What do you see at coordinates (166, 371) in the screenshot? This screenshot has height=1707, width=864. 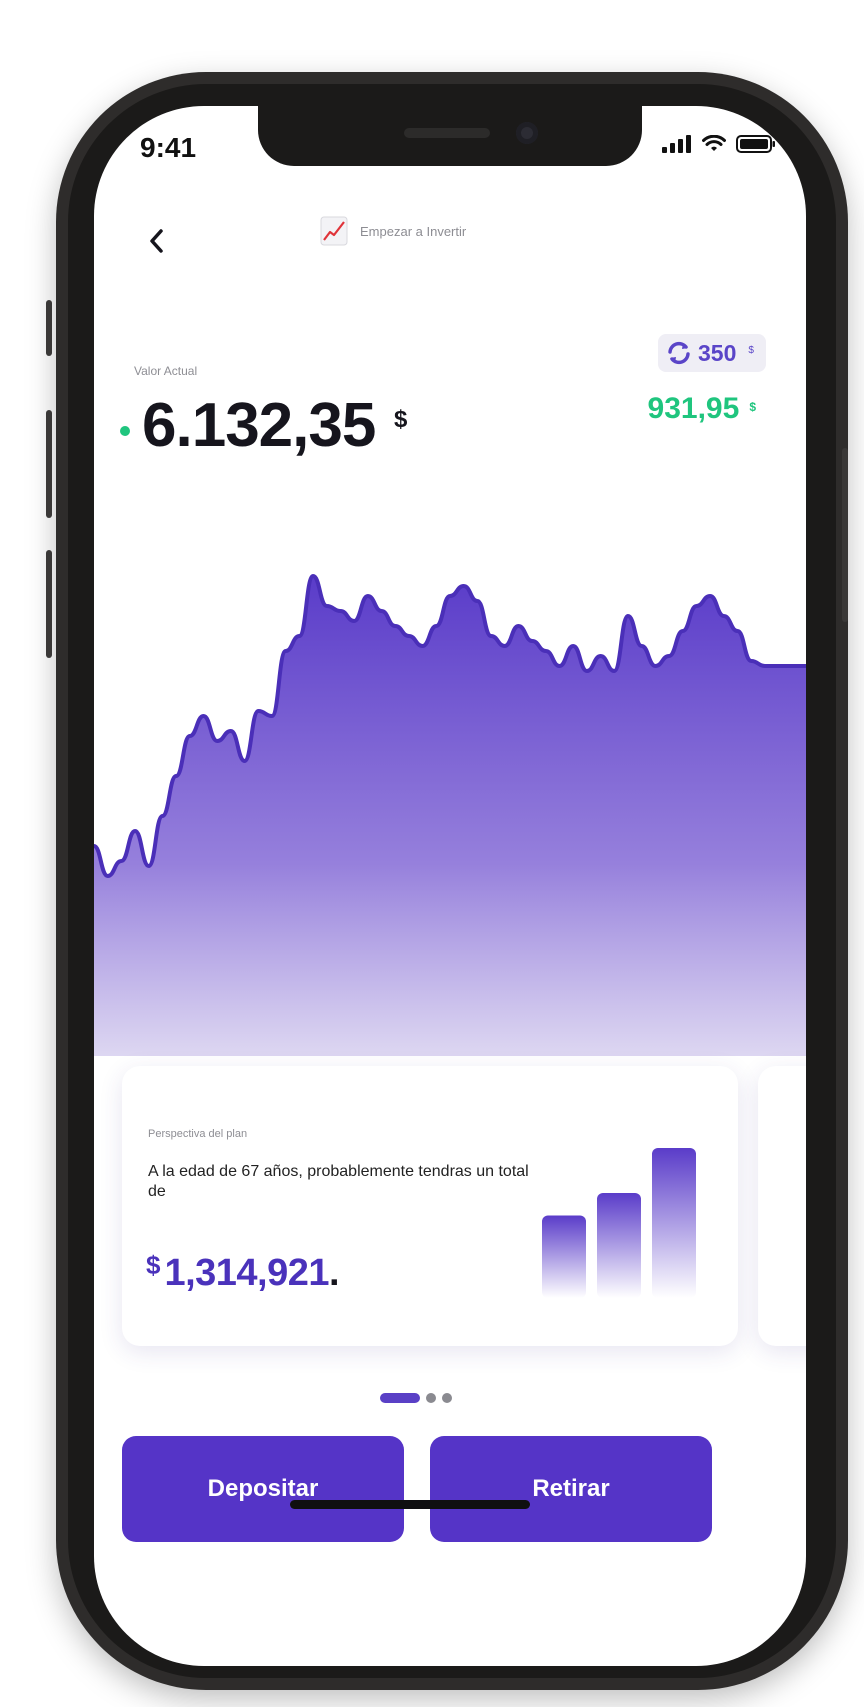 I see `current-value-label: Valor Actual` at bounding box center [166, 371].